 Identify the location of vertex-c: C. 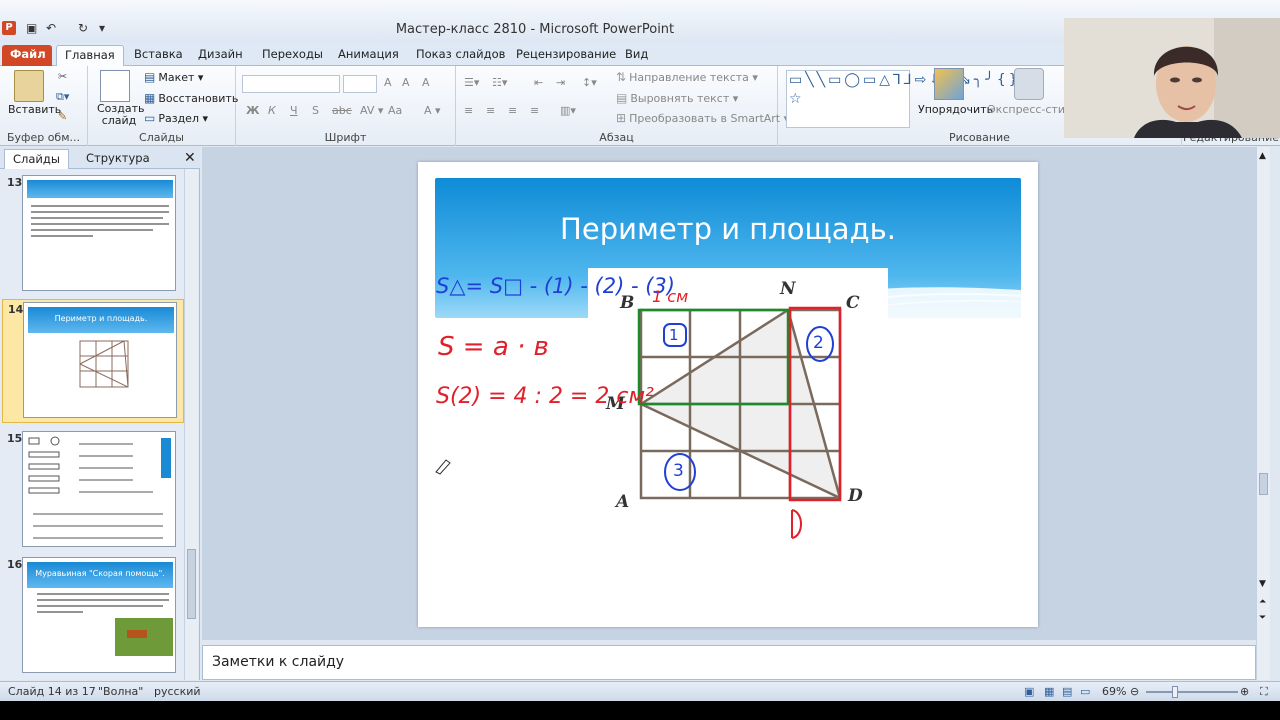
(853, 303).